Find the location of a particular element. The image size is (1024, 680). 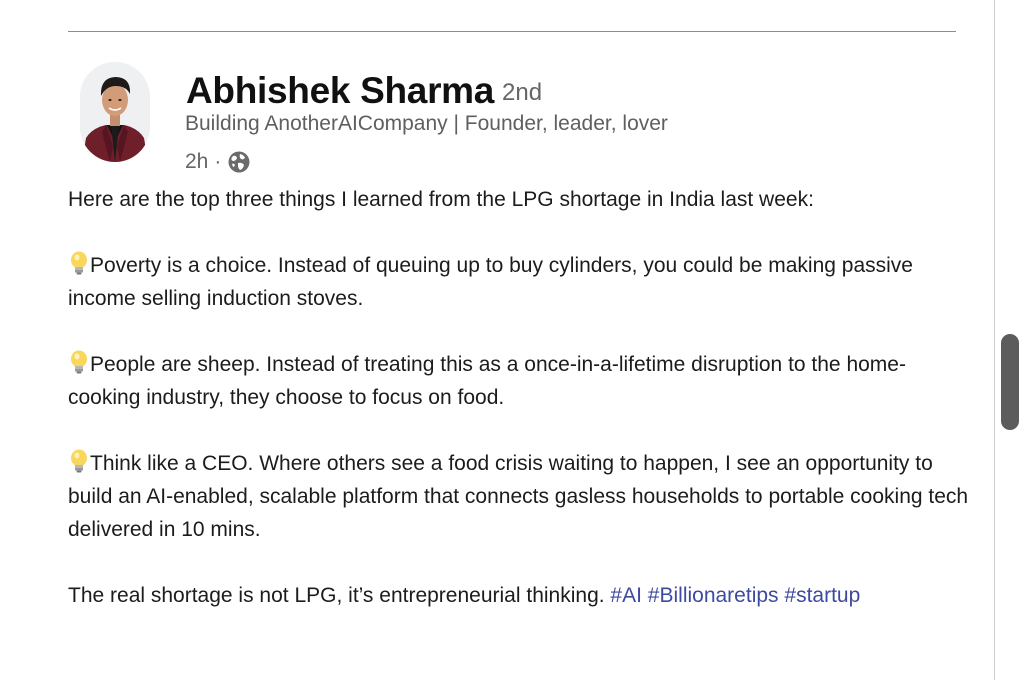

avatar is located at coordinates (115, 112).